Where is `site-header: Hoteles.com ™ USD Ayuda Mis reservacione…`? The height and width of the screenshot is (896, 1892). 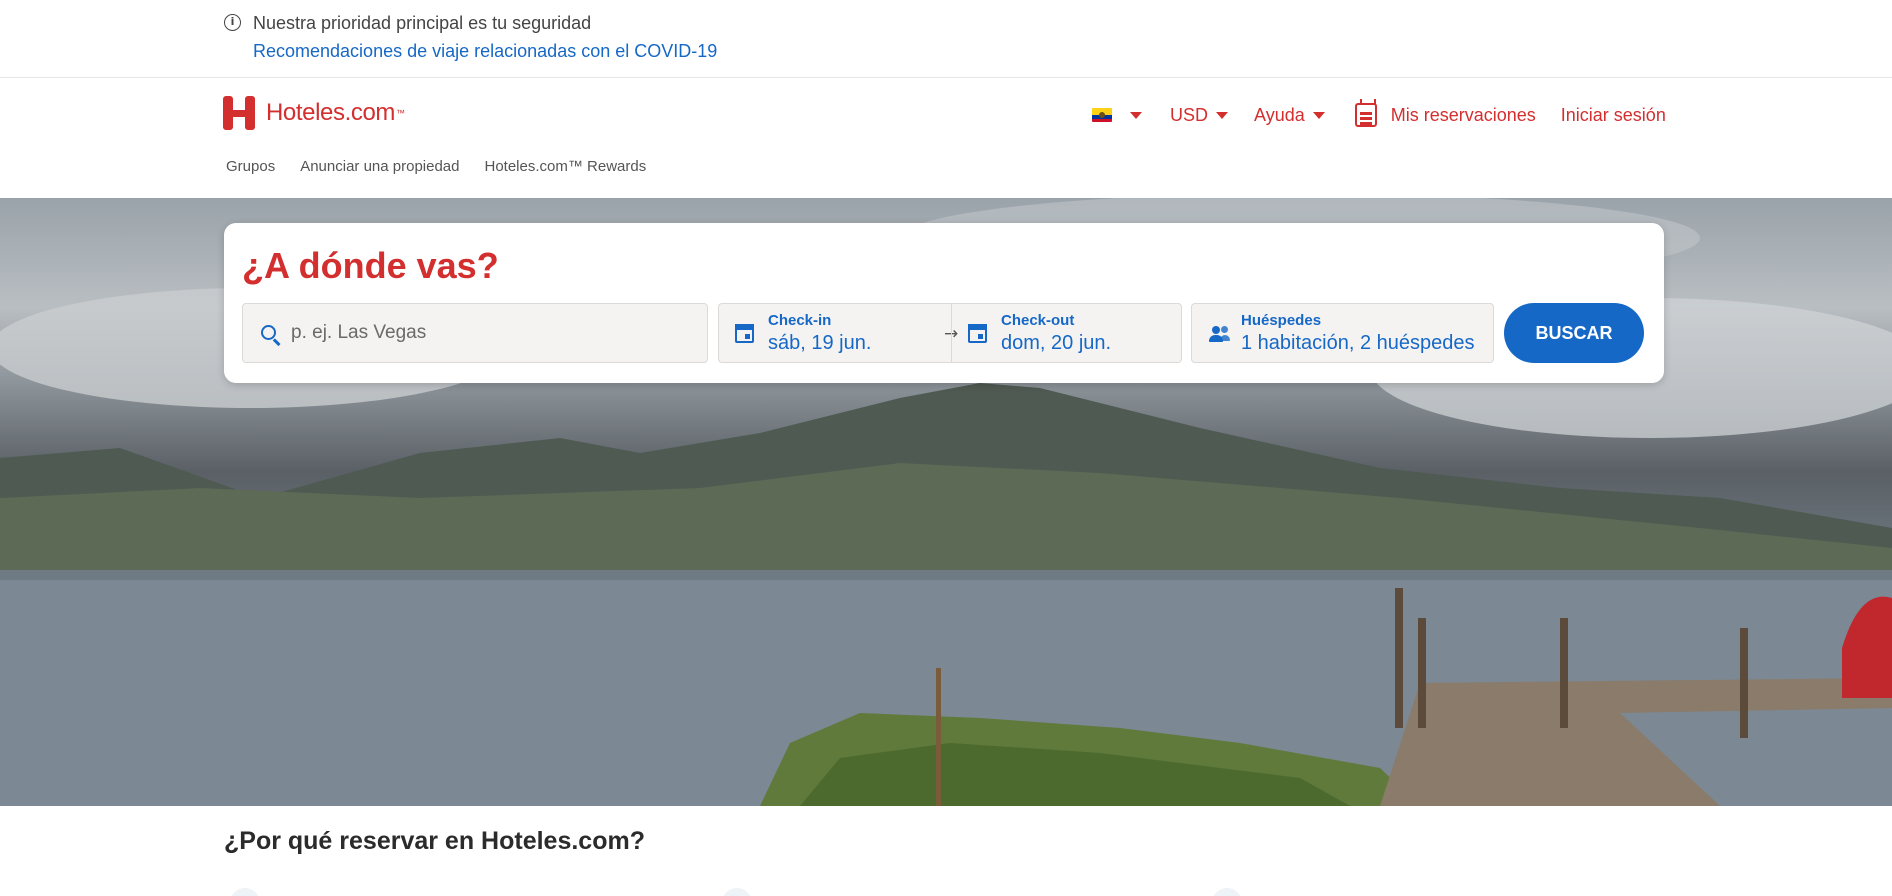
site-header: Hoteles.com ™ USD Ayuda Mis reservacione… is located at coordinates (946, 138).